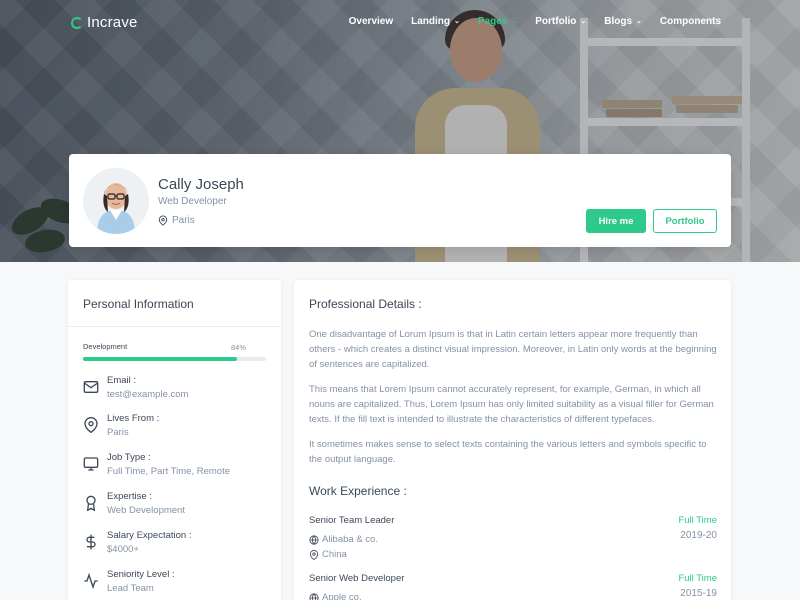  I want to click on job-years: 2015-19, so click(698, 593).